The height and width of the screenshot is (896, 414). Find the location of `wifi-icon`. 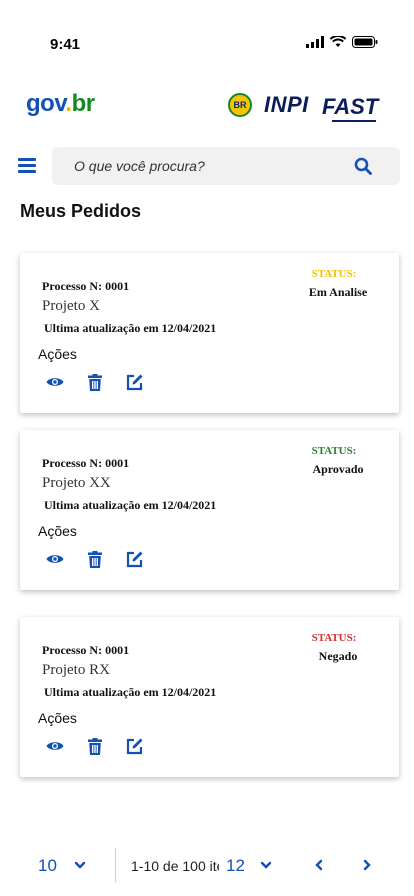

wifi-icon is located at coordinates (338, 41).